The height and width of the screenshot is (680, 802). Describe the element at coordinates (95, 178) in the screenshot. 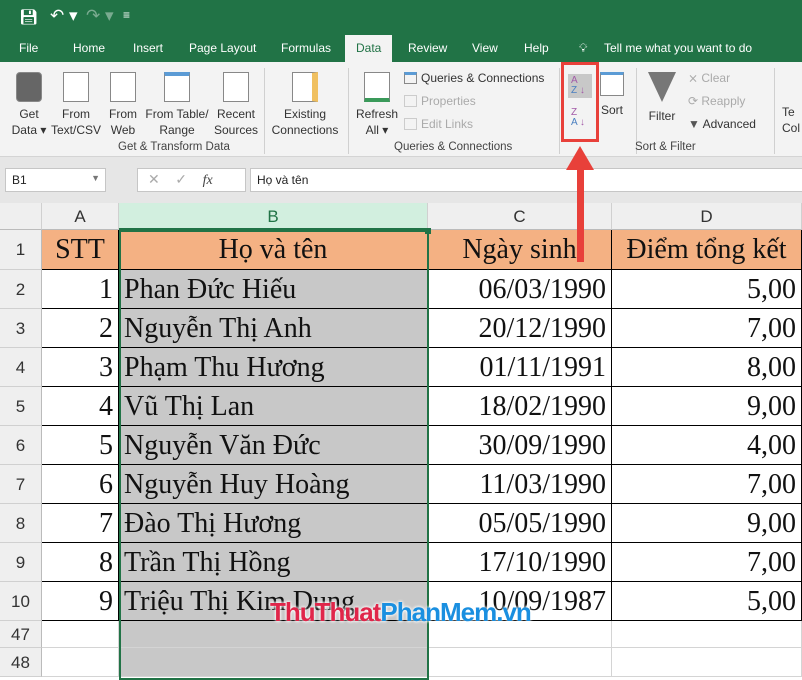

I see `chevron-down-icon: ▼` at that location.